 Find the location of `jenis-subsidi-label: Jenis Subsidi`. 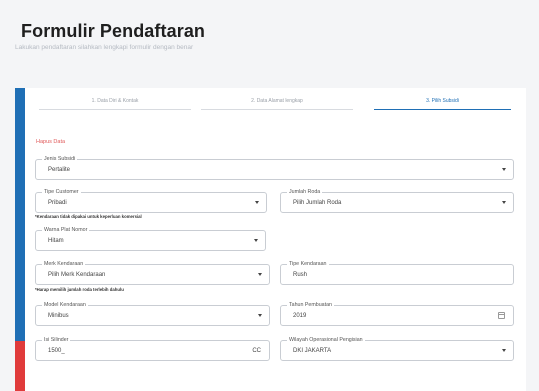

jenis-subsidi-label: Jenis Subsidi is located at coordinates (60, 159).